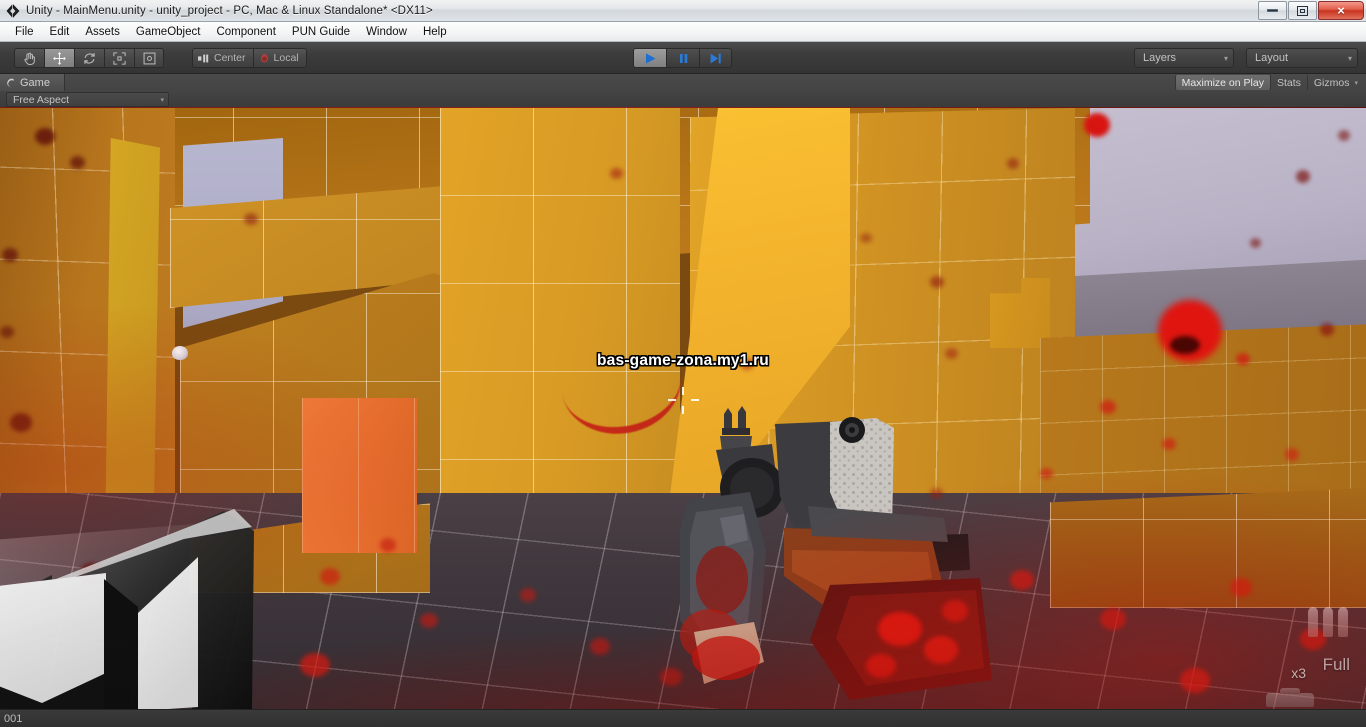 This screenshot has height=727, width=1366. I want to click on minimize-icon, so click(1272, 10).